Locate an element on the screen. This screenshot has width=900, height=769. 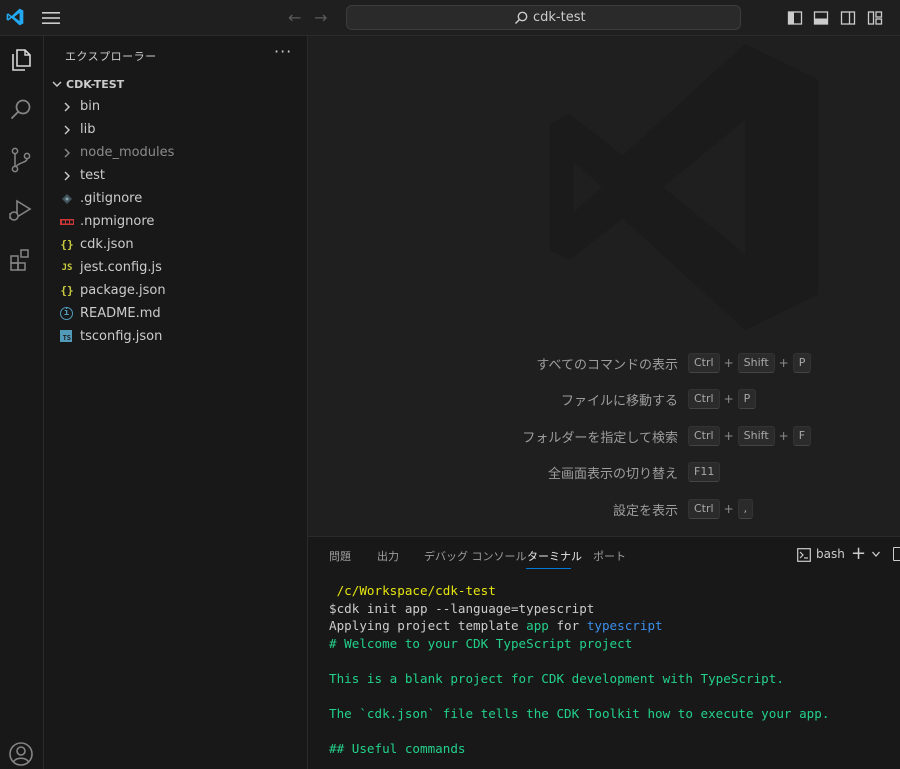
npm-icon is located at coordinates (67, 222).